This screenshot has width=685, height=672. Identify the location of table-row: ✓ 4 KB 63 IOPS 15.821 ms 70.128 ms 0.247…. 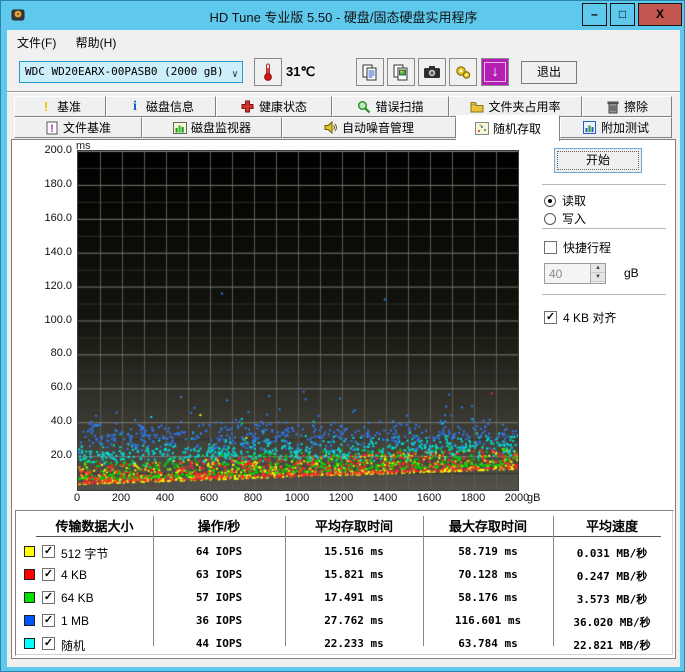
(345, 575).